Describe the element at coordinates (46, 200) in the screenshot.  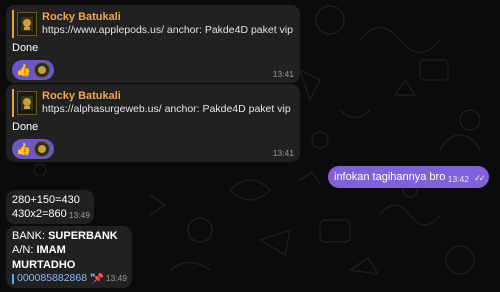
I see `message-text-line: 280+150=430` at that location.